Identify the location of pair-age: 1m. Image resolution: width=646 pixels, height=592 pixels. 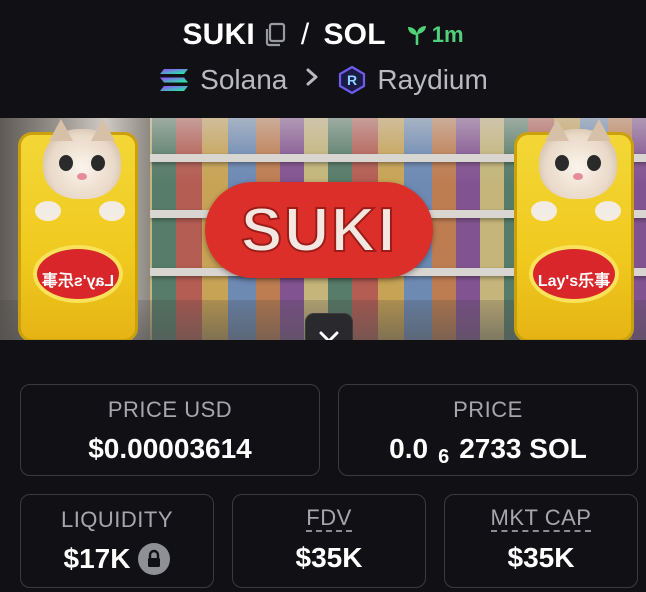
(447, 34).